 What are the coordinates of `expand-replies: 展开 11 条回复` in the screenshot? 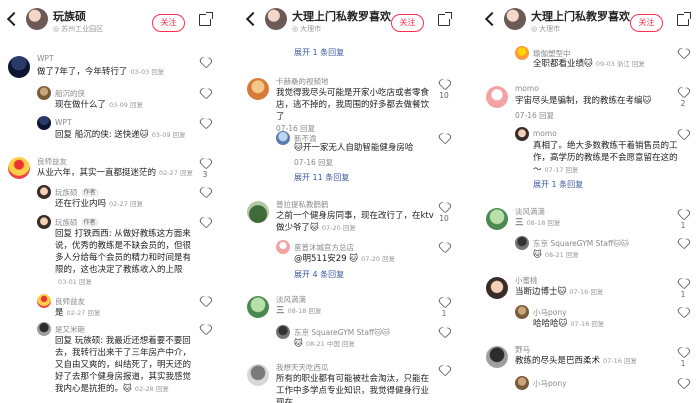 It's located at (321, 177).